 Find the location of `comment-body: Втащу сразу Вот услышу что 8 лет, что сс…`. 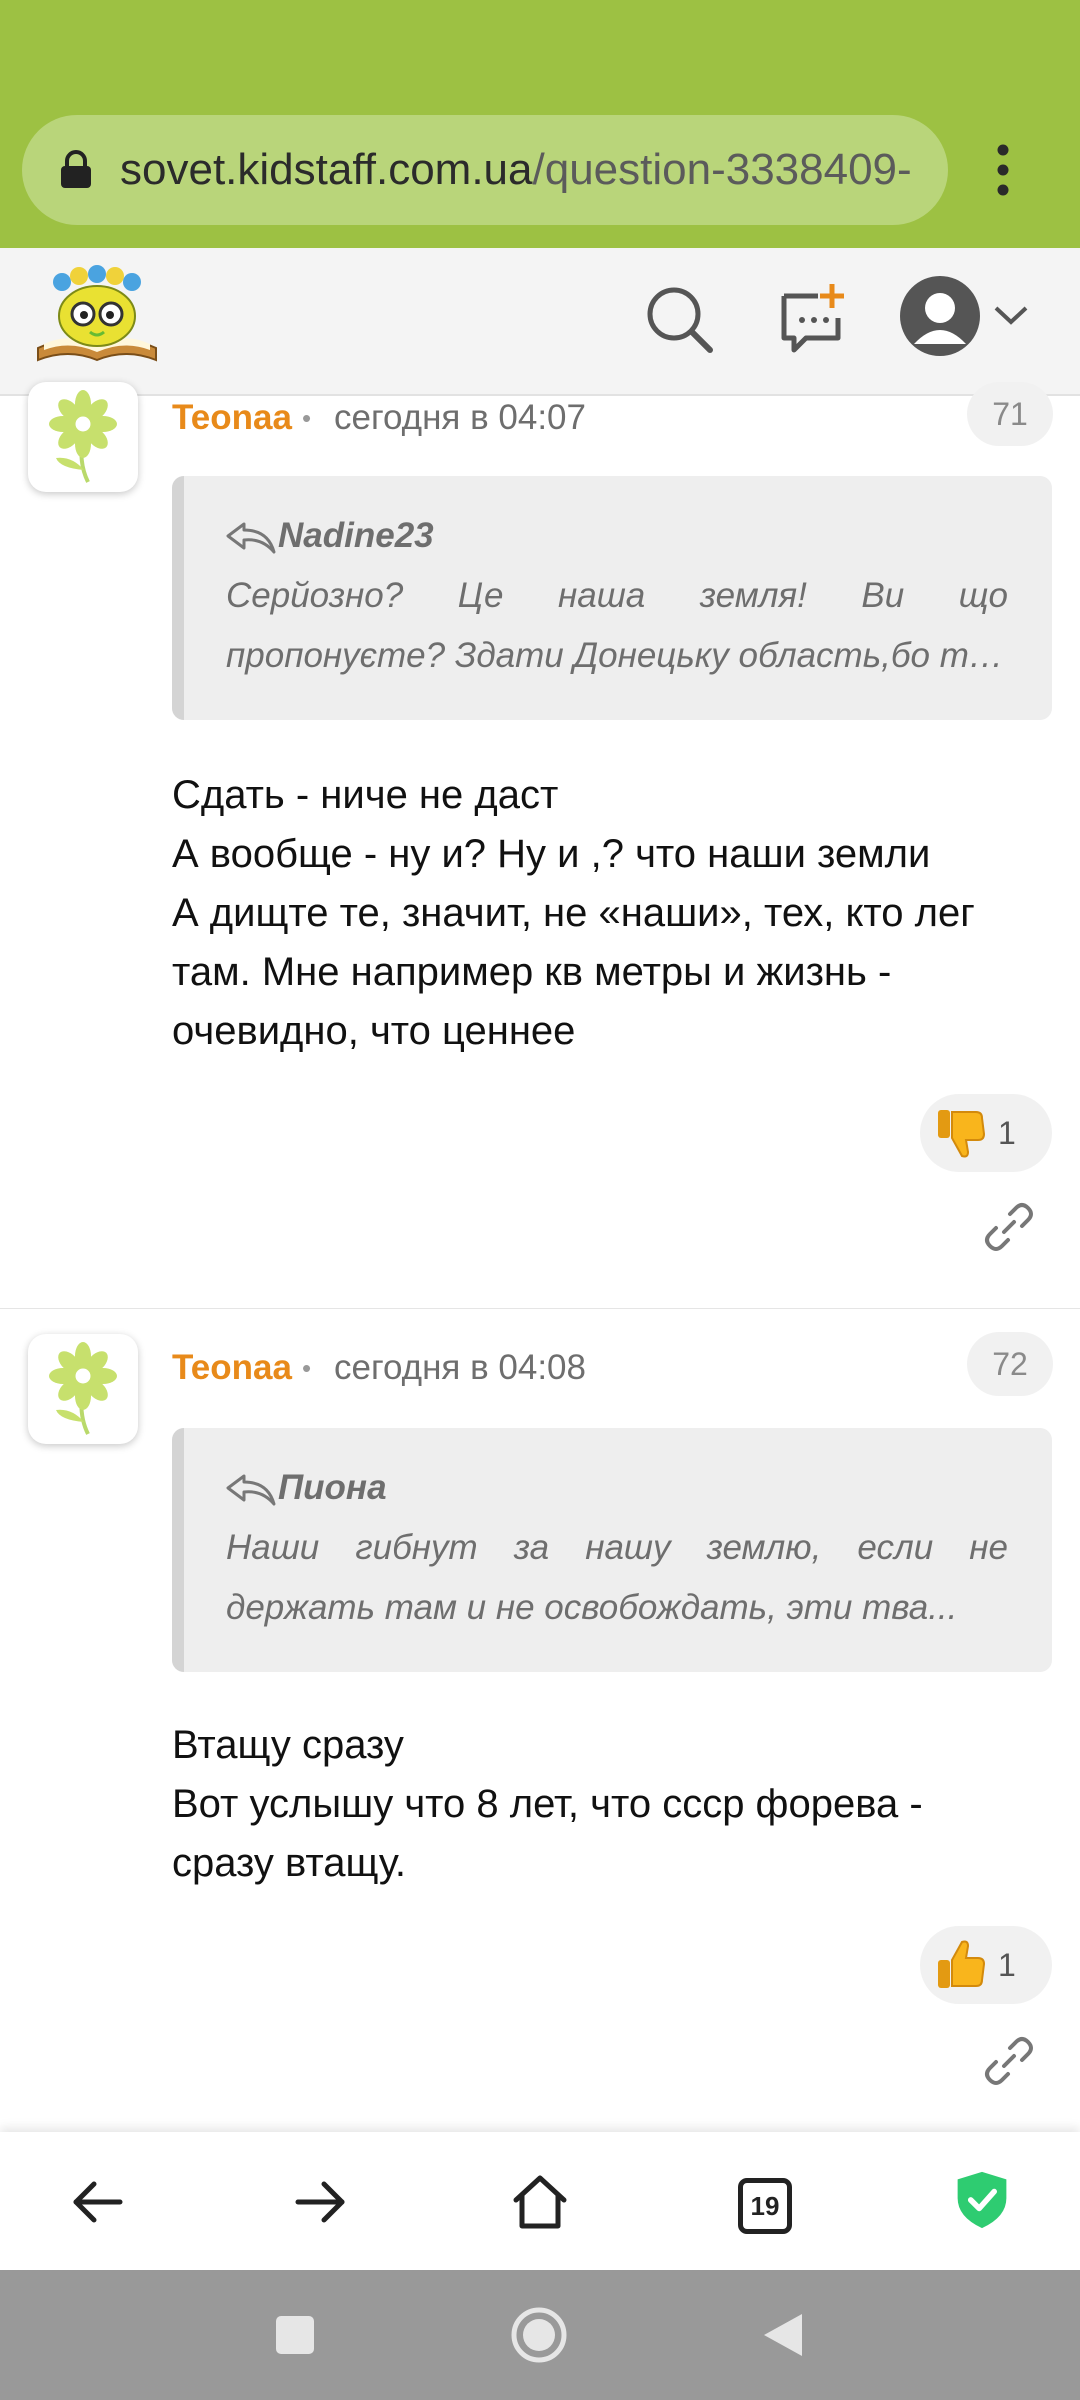

comment-body: Втащу сразу Вот услышу что 8 лет, что сс… is located at coordinates (612, 1804).